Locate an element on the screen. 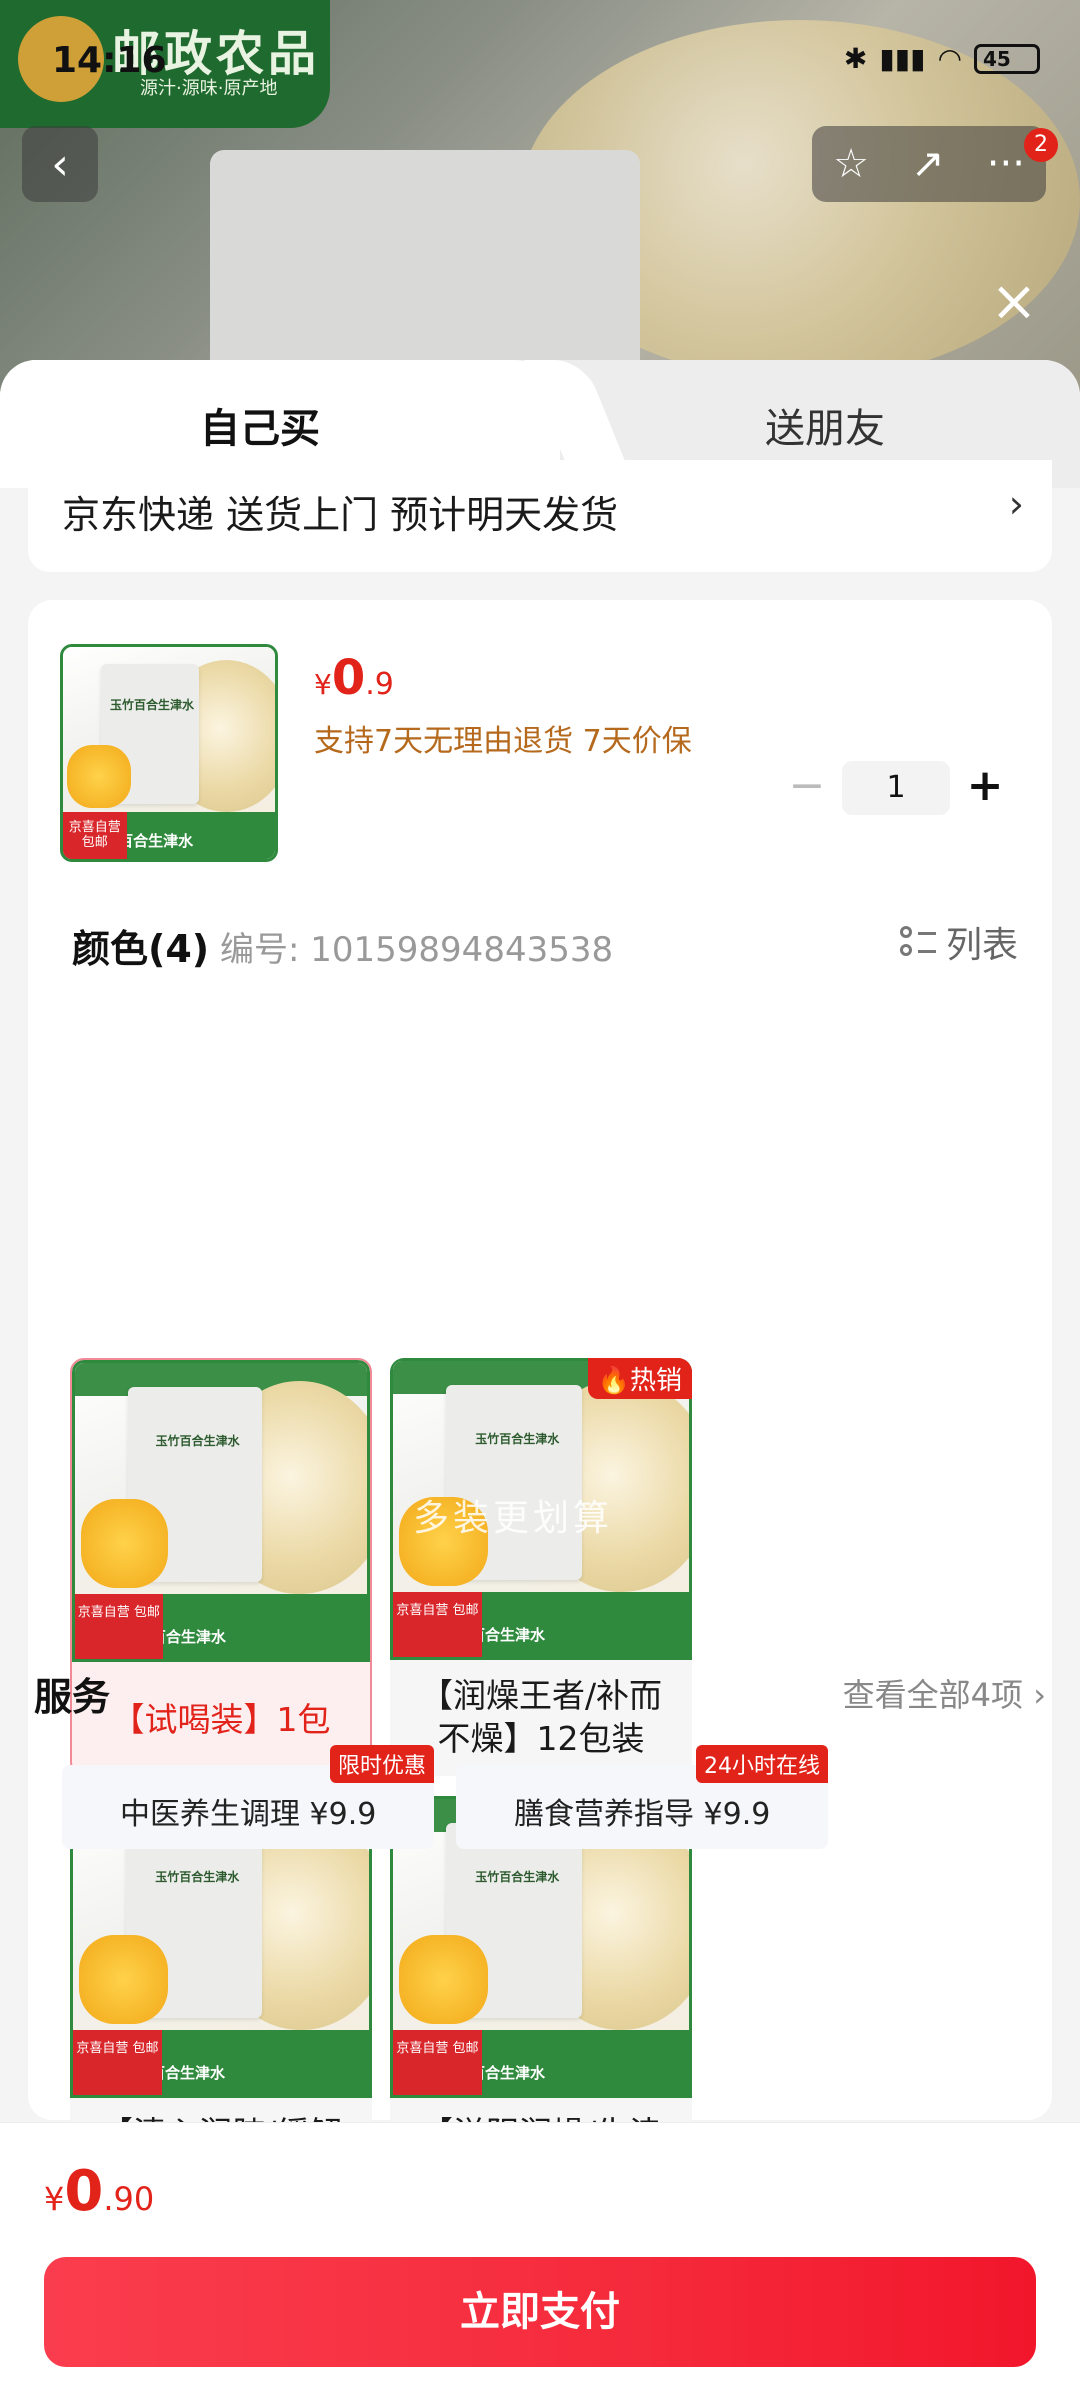 Image resolution: width=1080 pixels, height=2400 pixels. sku-code: 编号: 10159894843538 is located at coordinates (417, 950).